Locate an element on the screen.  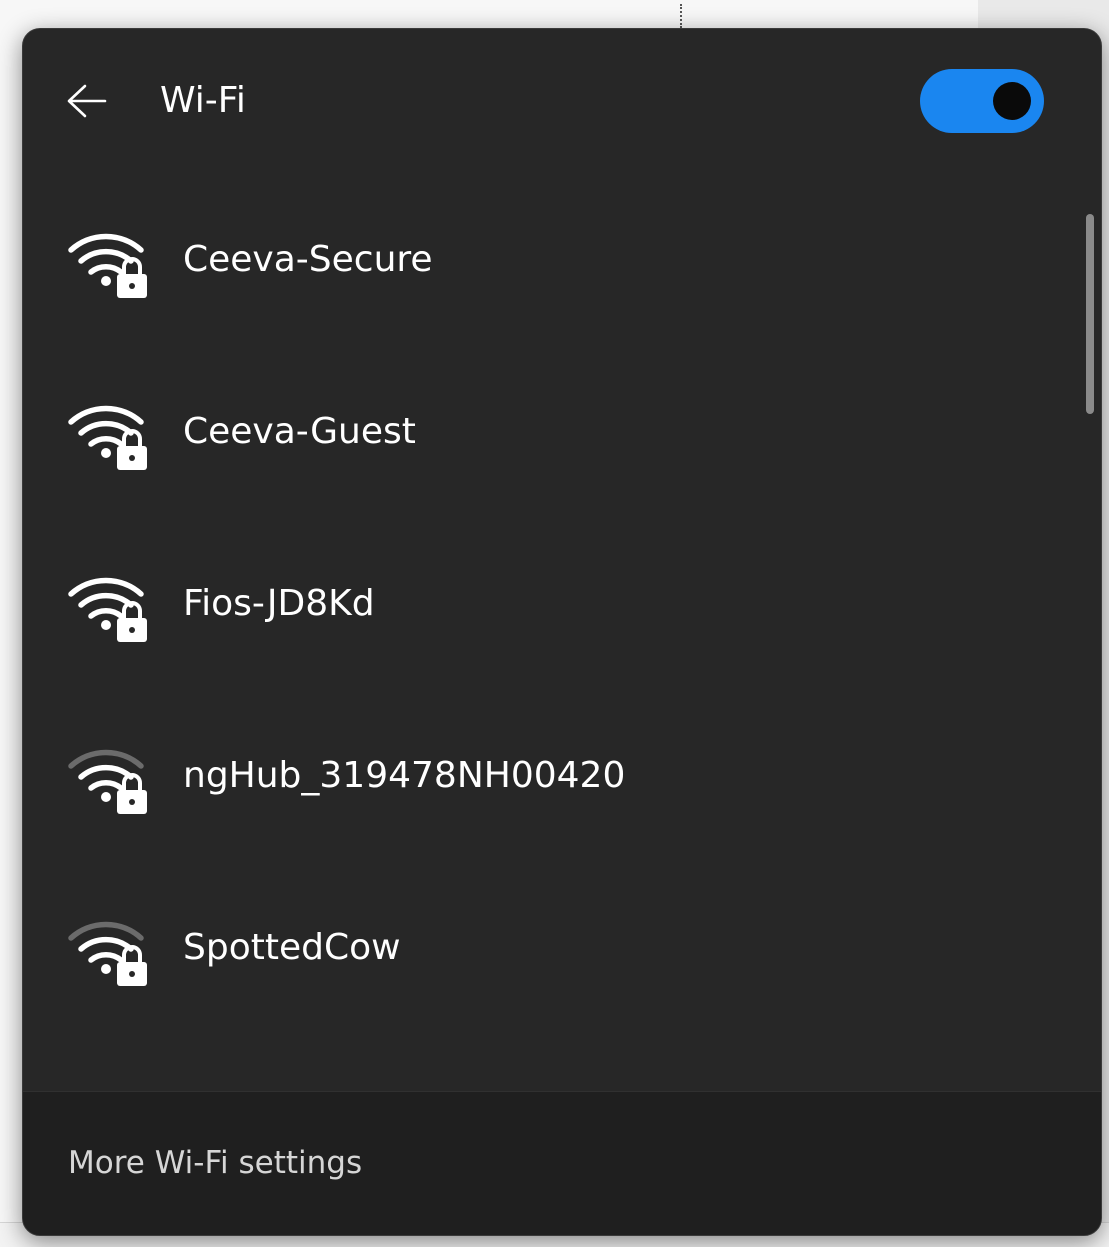
network-item-spottedcow: SpottedCow is located at coordinates (553, 947).